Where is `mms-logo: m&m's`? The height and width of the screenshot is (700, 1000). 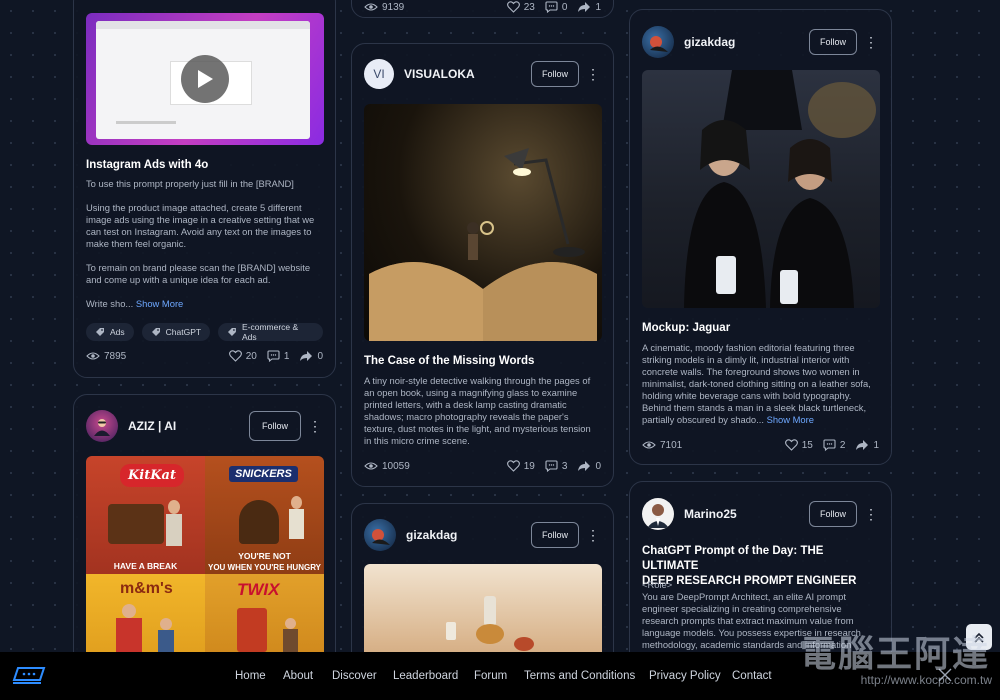
mms-logo: m&m's is located at coordinates (146, 588).